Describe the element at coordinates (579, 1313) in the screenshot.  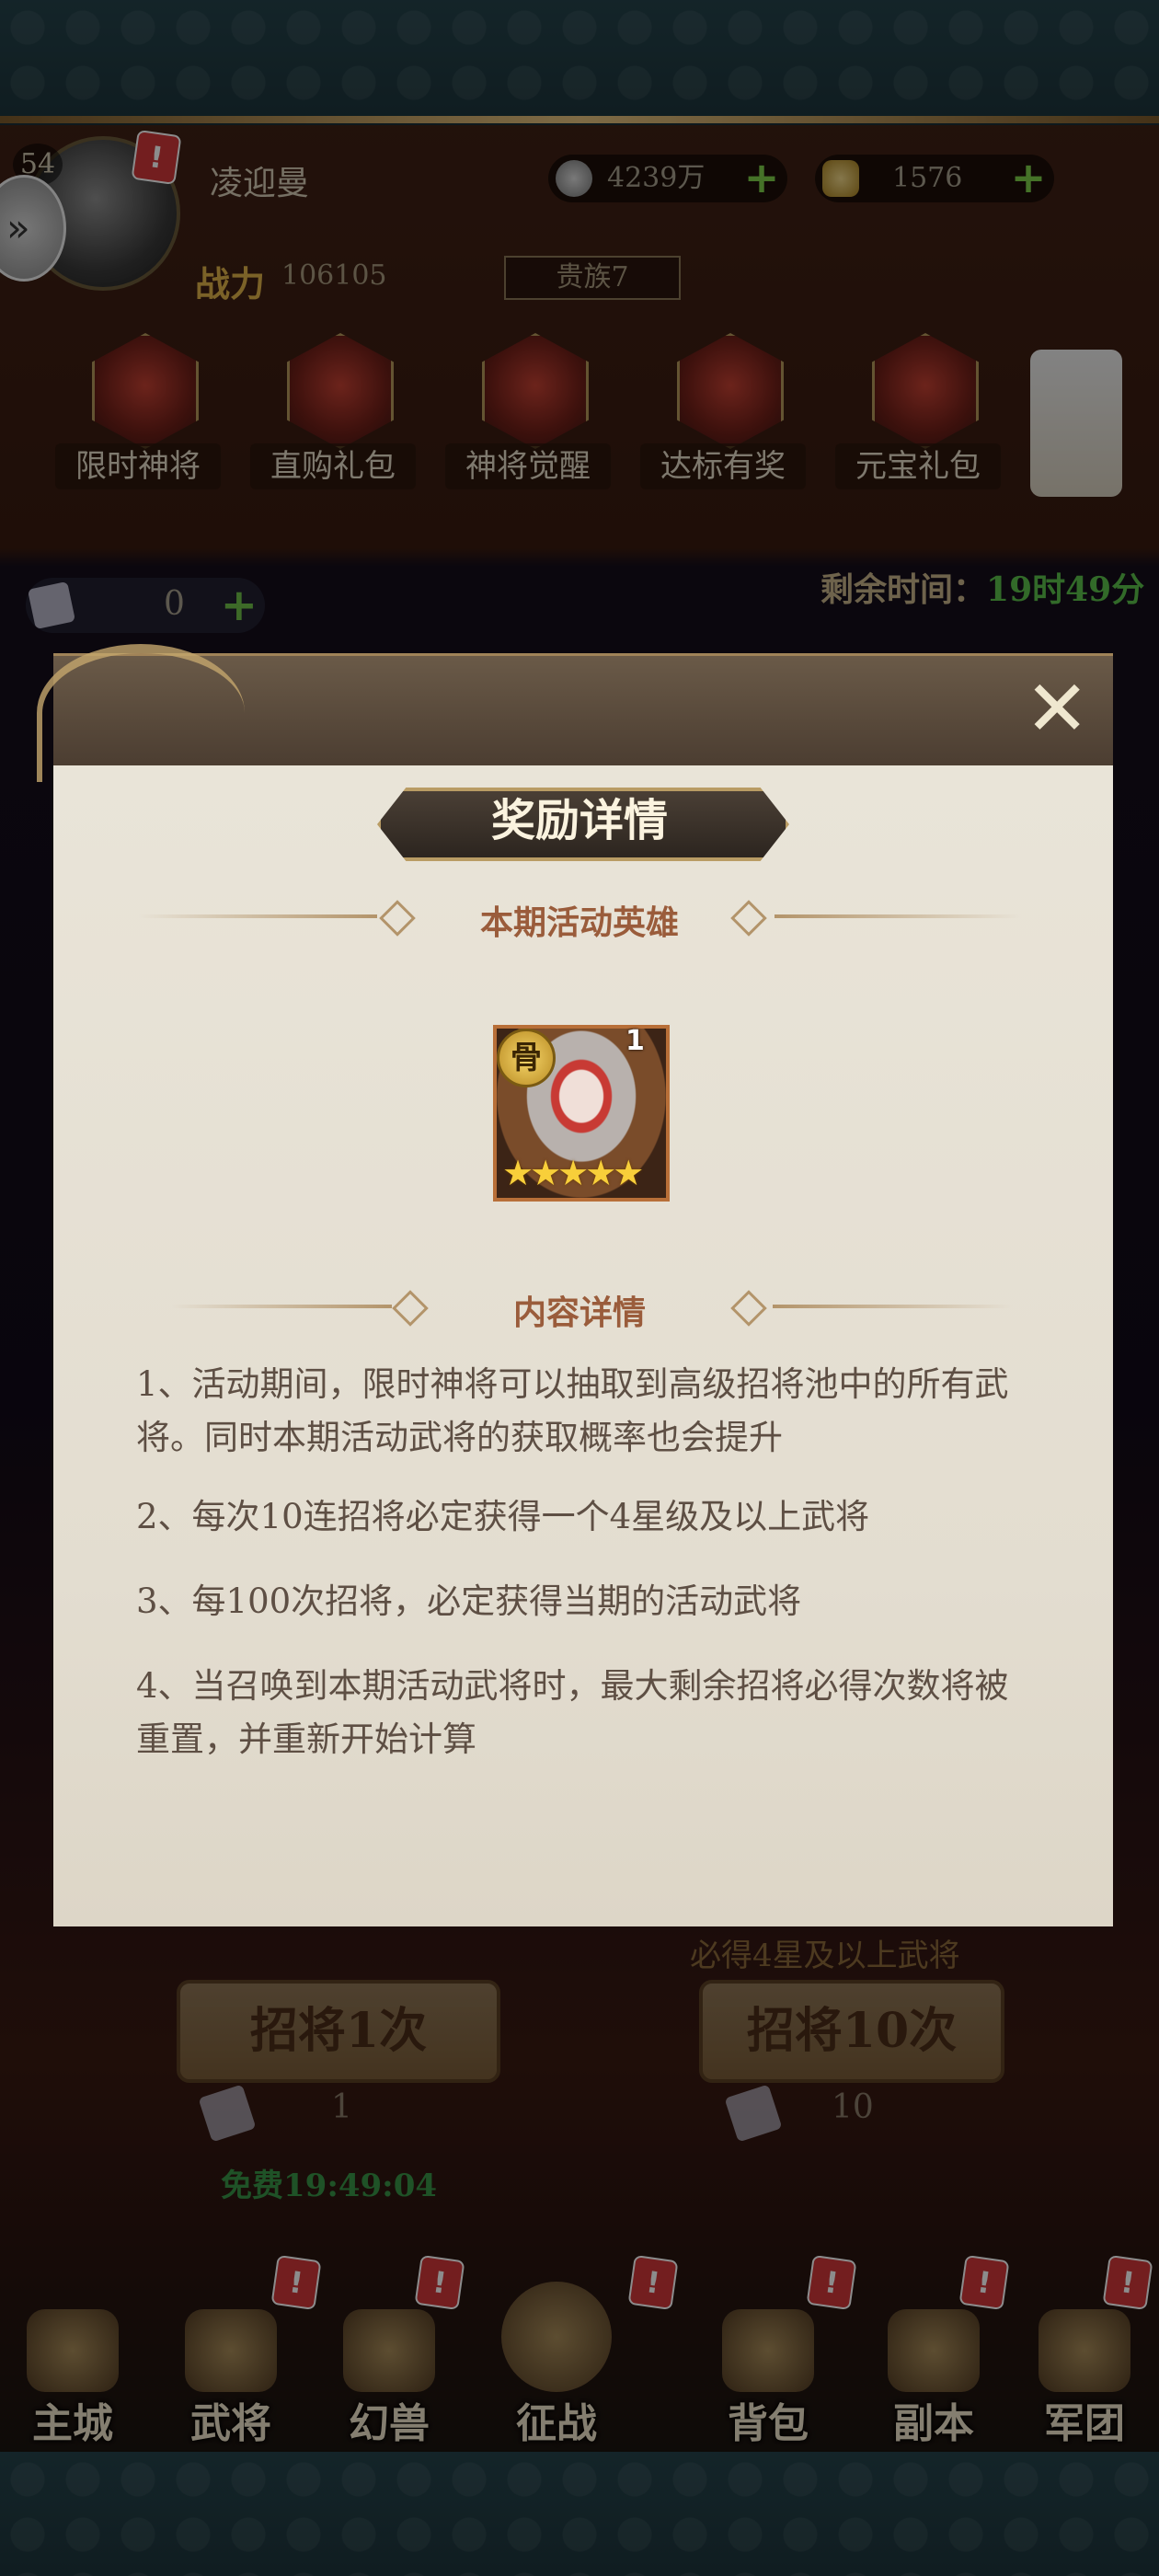
I see `content-section-title: 内容详情` at that location.